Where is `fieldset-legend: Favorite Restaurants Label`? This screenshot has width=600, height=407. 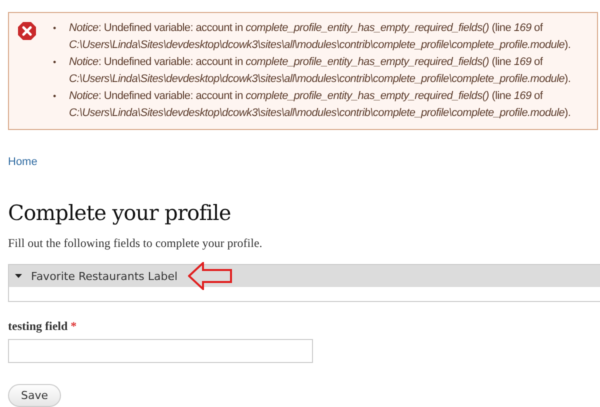 fieldset-legend: Favorite Restaurants Label is located at coordinates (304, 276).